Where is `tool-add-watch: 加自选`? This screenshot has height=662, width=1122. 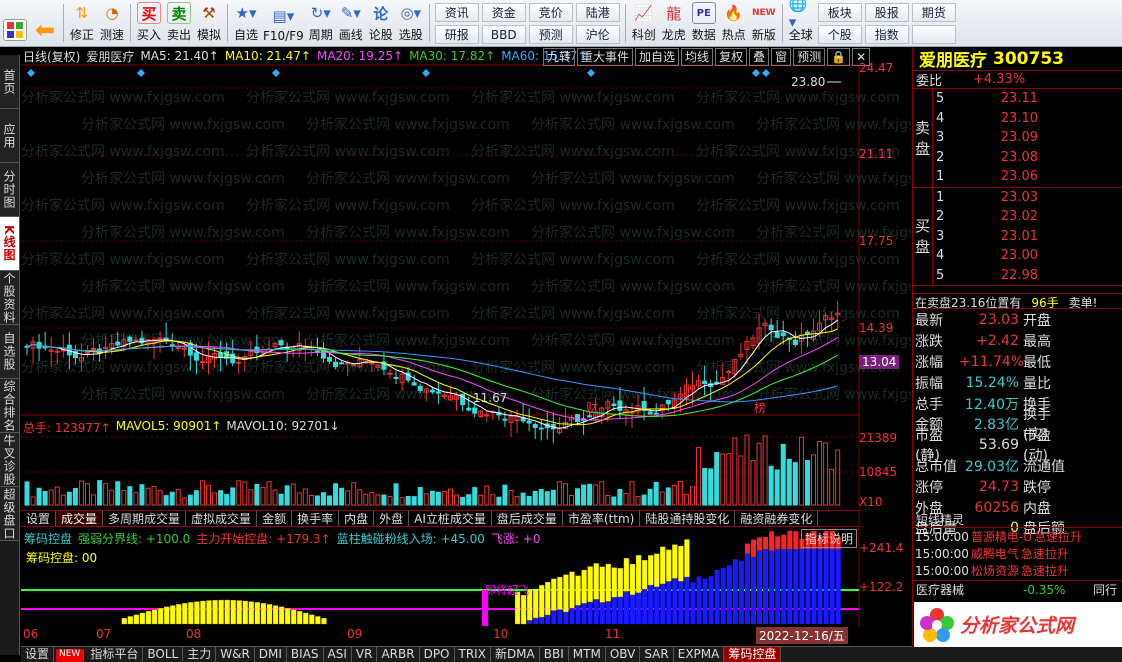 tool-add-watch: 加自选 is located at coordinates (657, 57).